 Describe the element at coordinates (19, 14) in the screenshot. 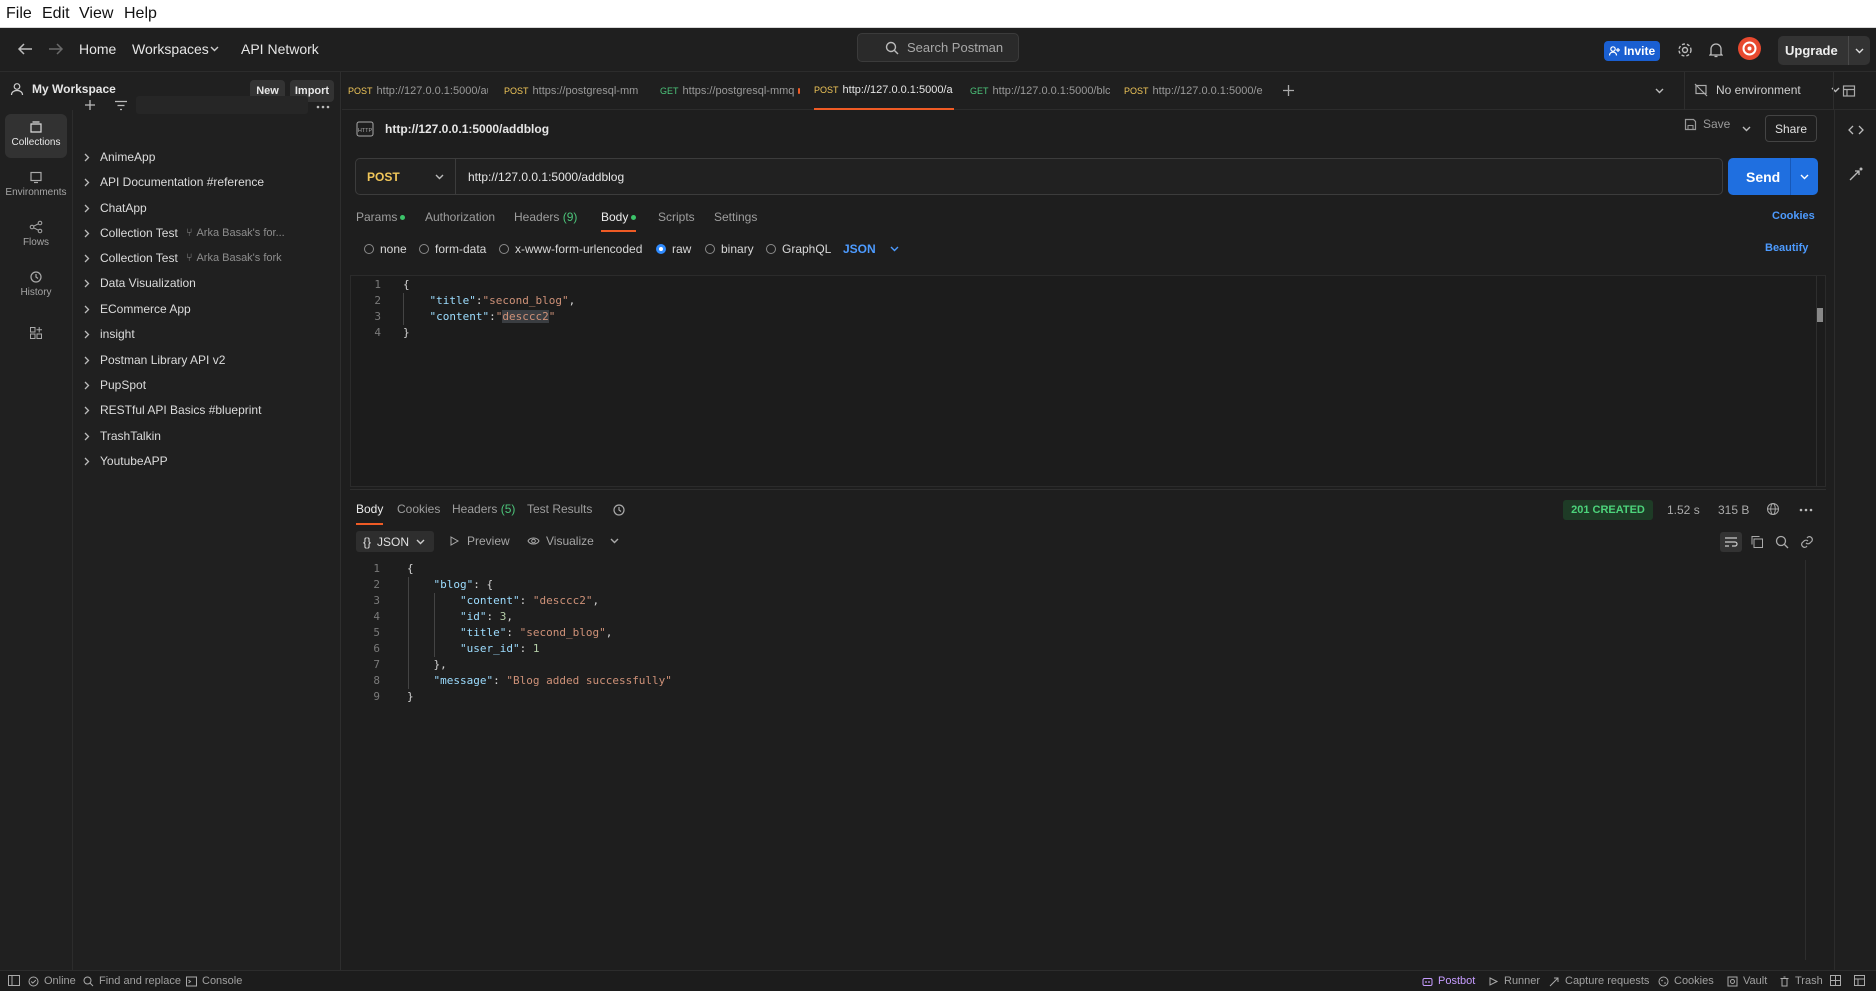

I see `menu-file: File` at that location.